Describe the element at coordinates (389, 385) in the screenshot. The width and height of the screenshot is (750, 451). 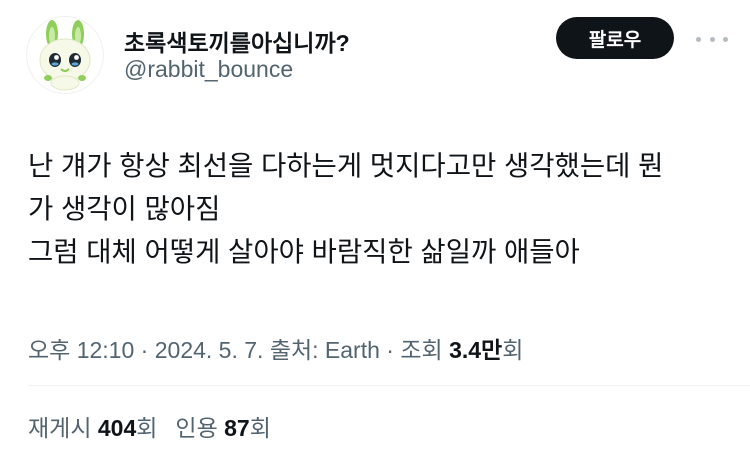
I see `divider` at that location.